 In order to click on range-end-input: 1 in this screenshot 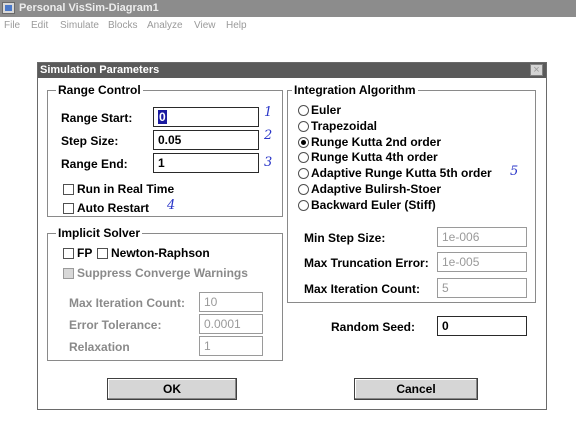, I will do `click(206, 163)`.